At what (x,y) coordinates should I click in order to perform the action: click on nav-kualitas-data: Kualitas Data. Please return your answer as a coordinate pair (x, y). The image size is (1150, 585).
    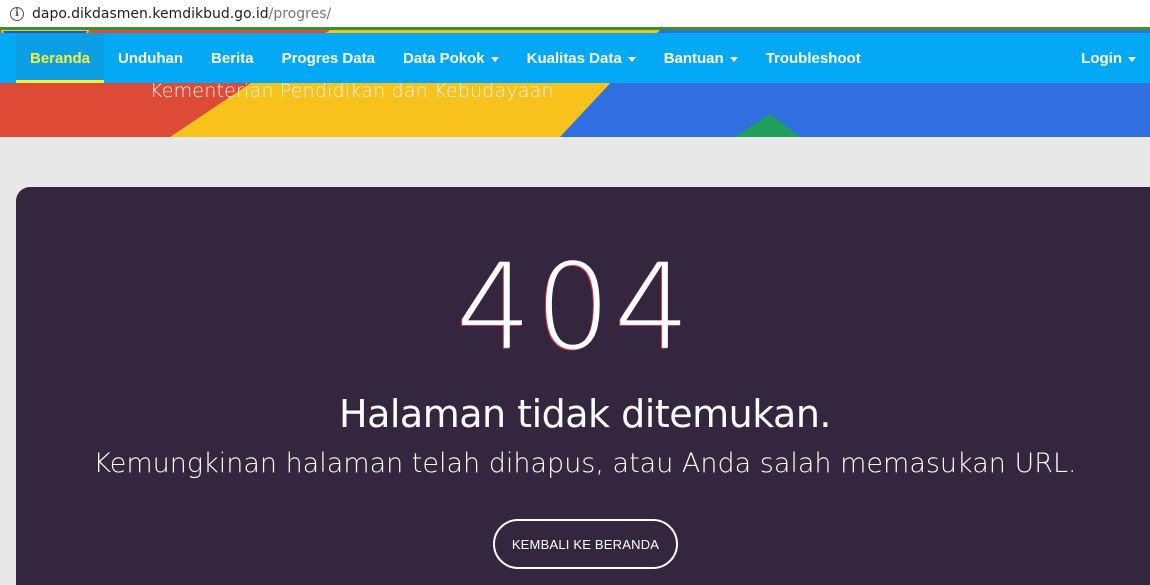
    Looking at the image, I should click on (581, 58).